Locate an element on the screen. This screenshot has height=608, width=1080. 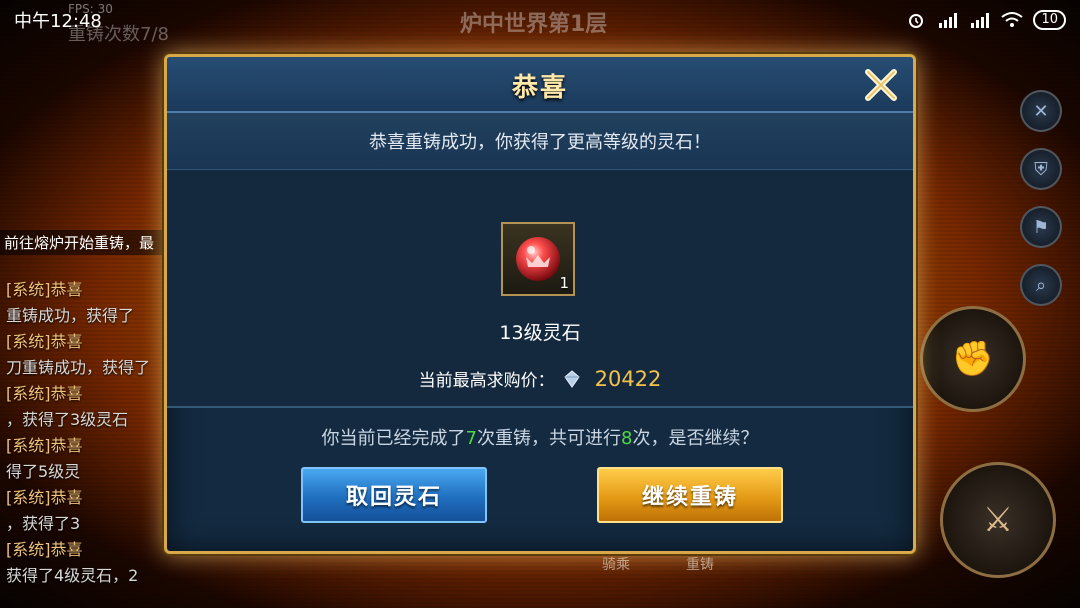
magnify-icon: ⌕ is located at coordinates (1041, 285).